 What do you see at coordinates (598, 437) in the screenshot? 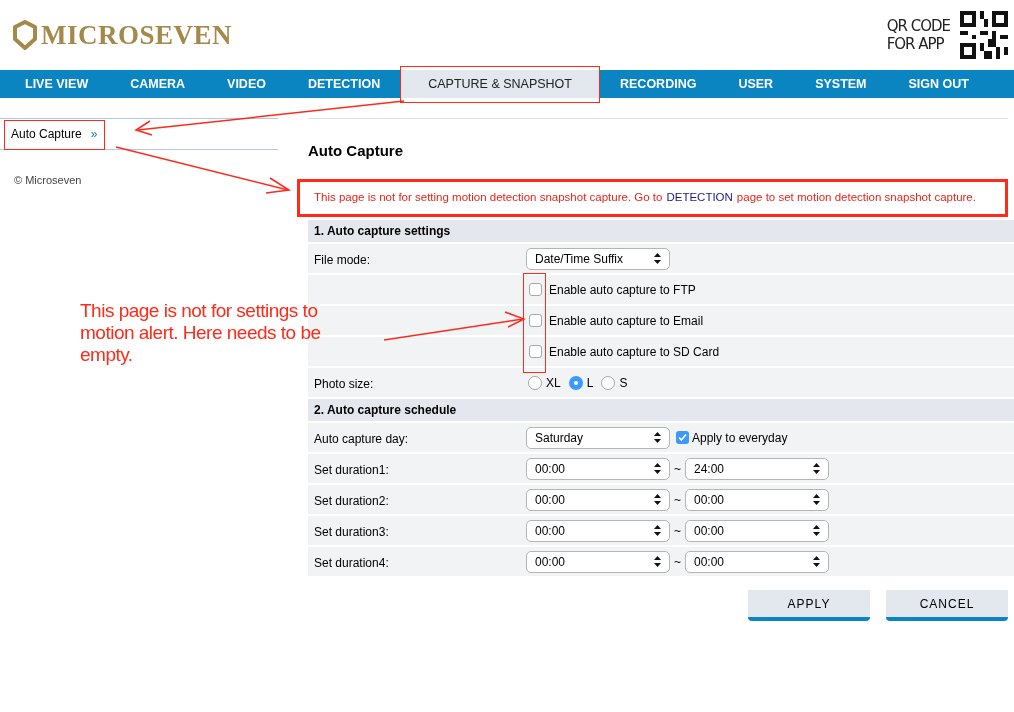
I see `dropdown: Saturday` at bounding box center [598, 437].